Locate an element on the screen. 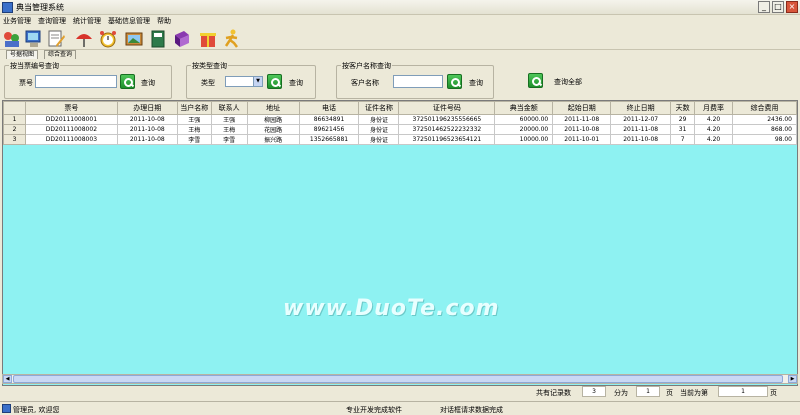 The height and width of the screenshot is (415, 800). column-header: 联系人 is located at coordinates (229, 108).